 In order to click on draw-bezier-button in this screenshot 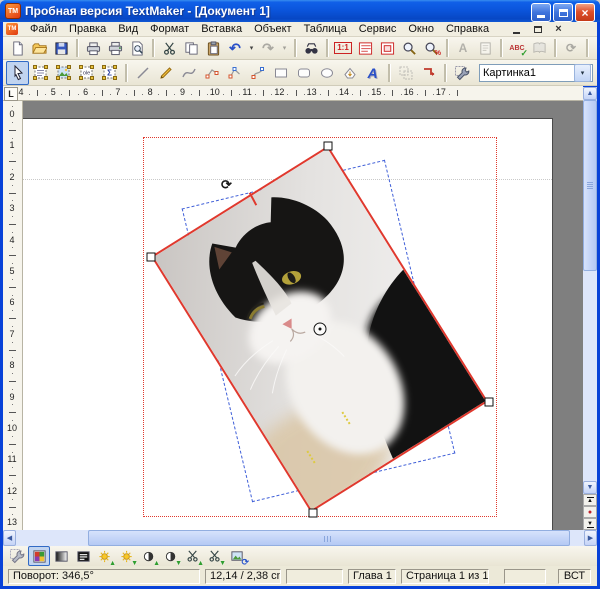, I will do `click(257, 73)`.